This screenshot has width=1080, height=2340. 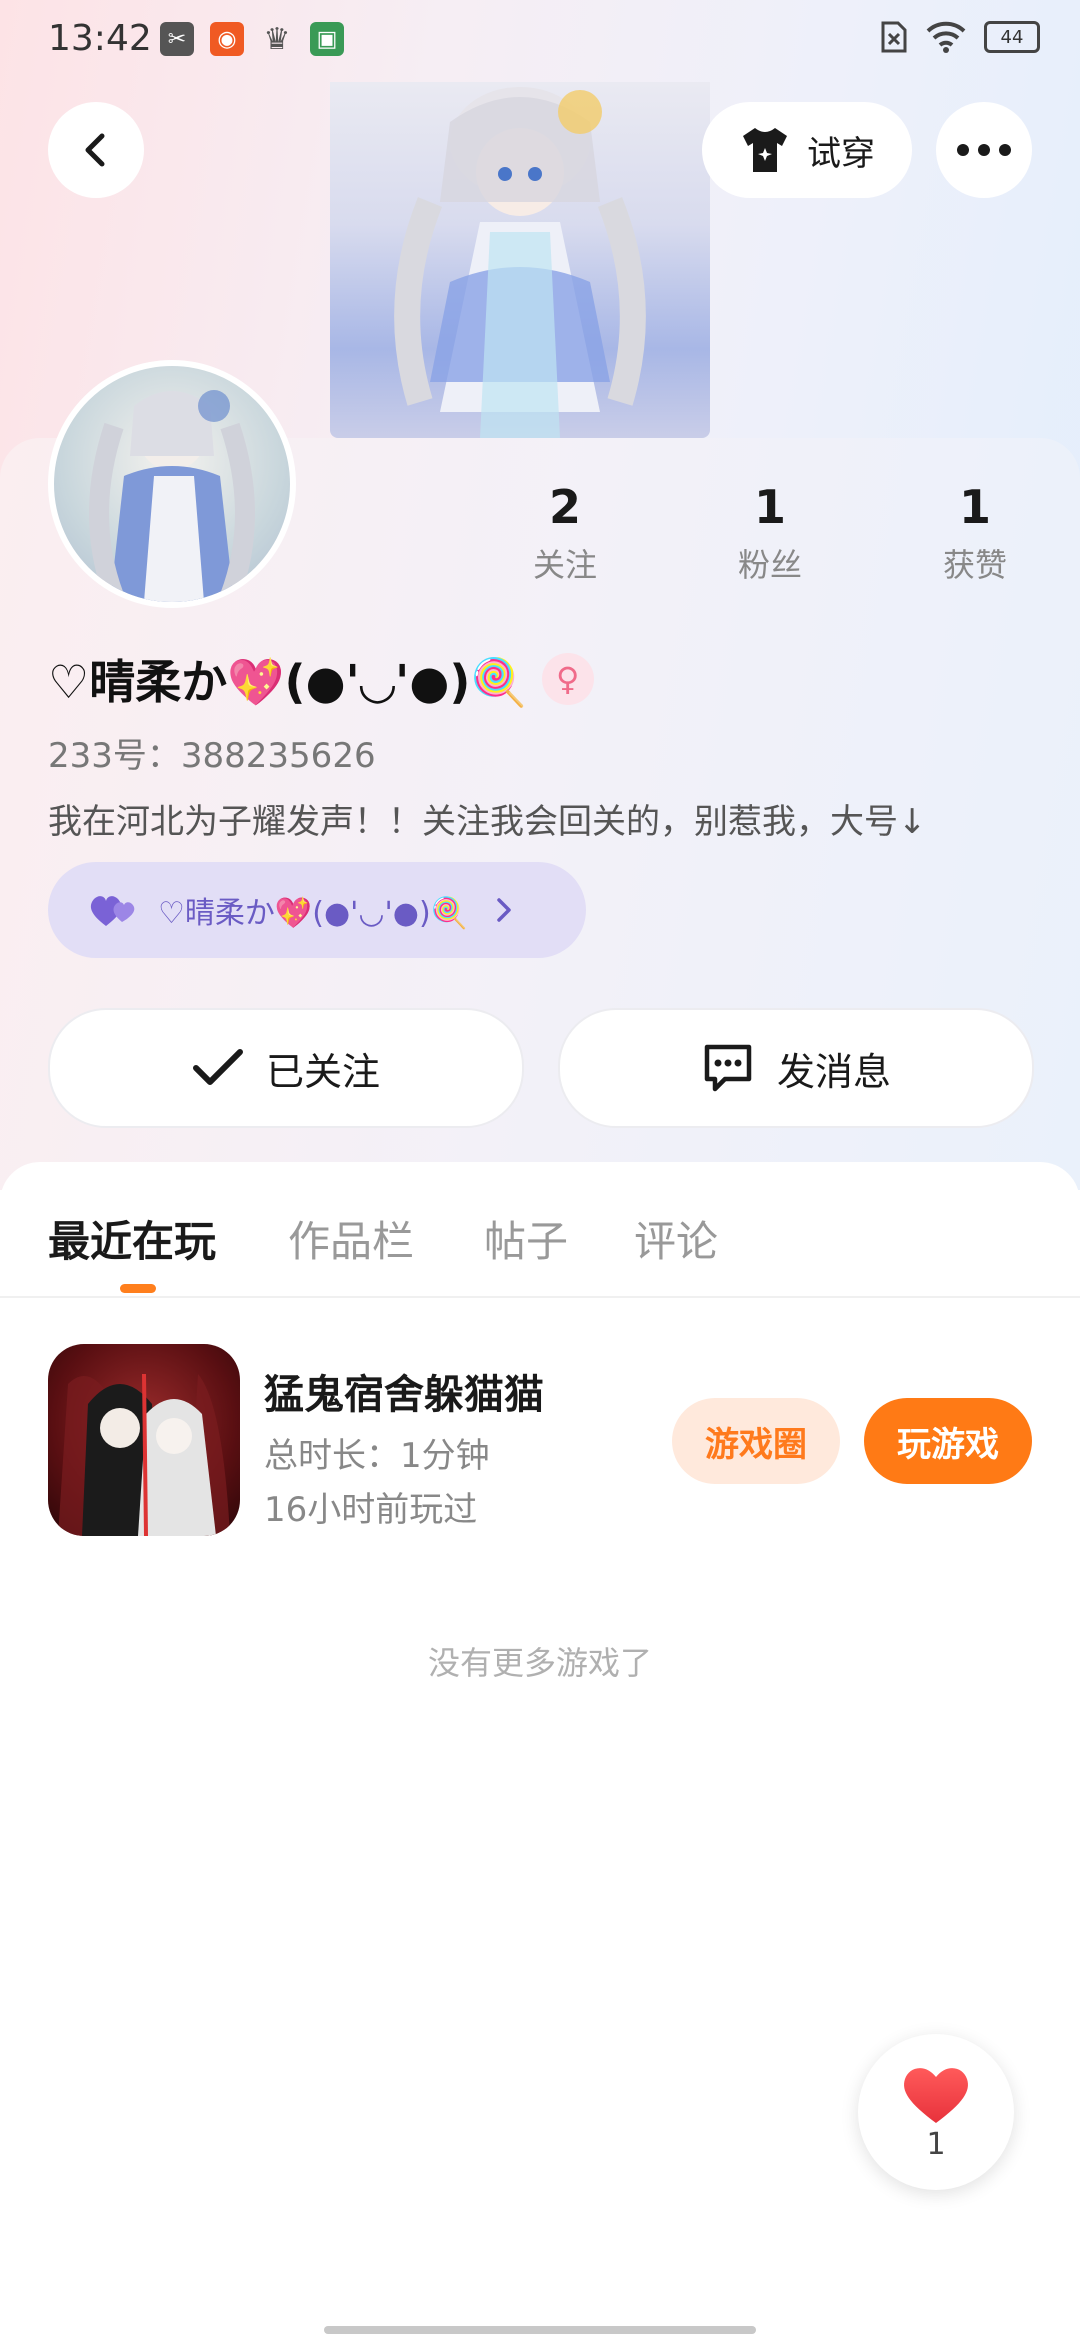 What do you see at coordinates (564, 507) in the screenshot?
I see `stat-value: 2` at bounding box center [564, 507].